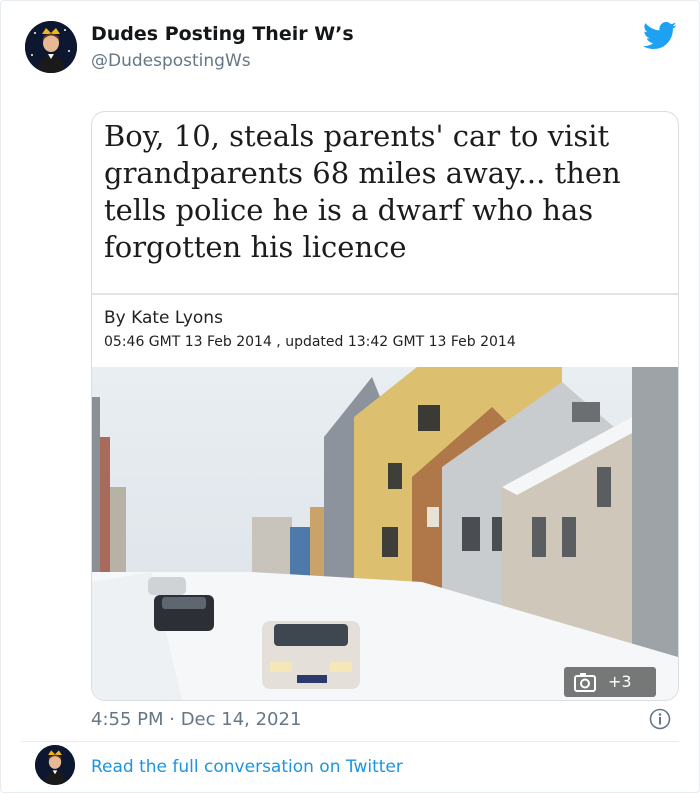 This screenshot has height=793, width=700. I want to click on display-name: Dudes Posting Their W’s, so click(222, 34).